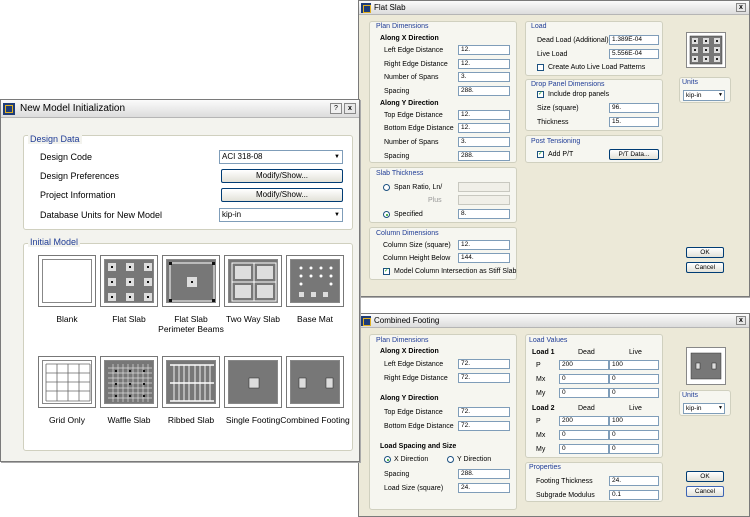  I want to click on ribbed-slab-model-icon, so click(192, 383).